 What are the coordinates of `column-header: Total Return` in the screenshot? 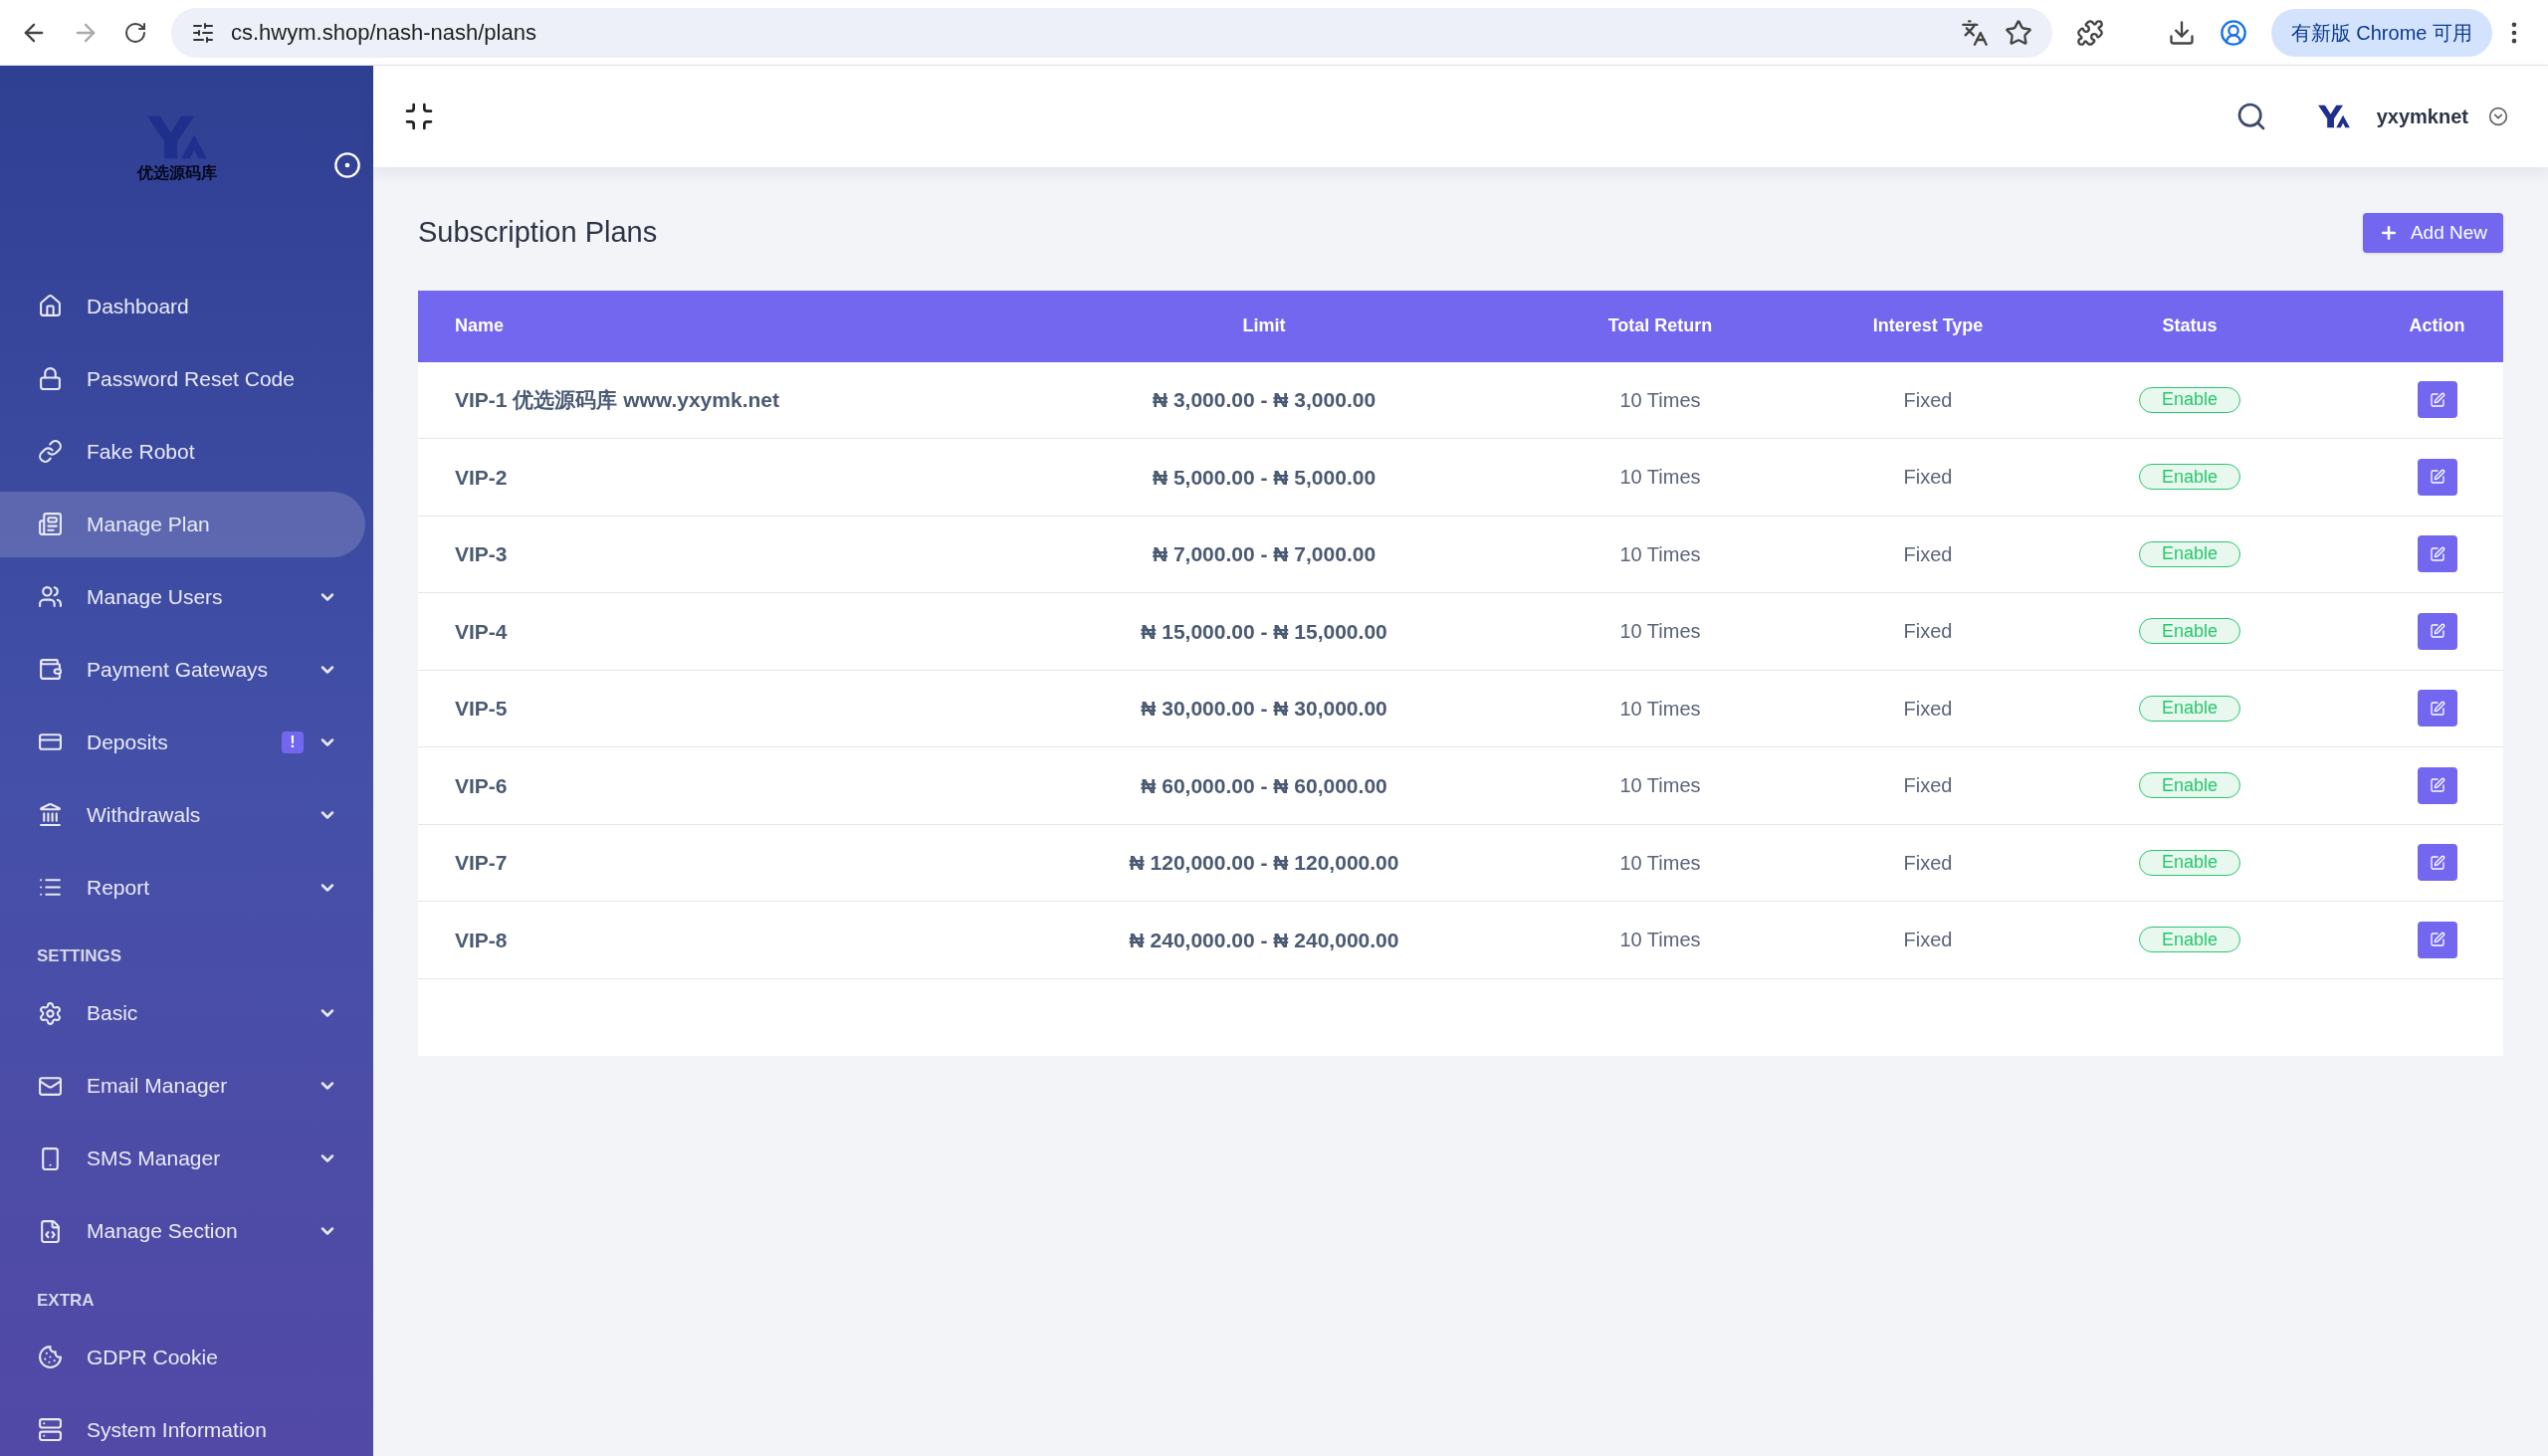 It's located at (1660, 325).